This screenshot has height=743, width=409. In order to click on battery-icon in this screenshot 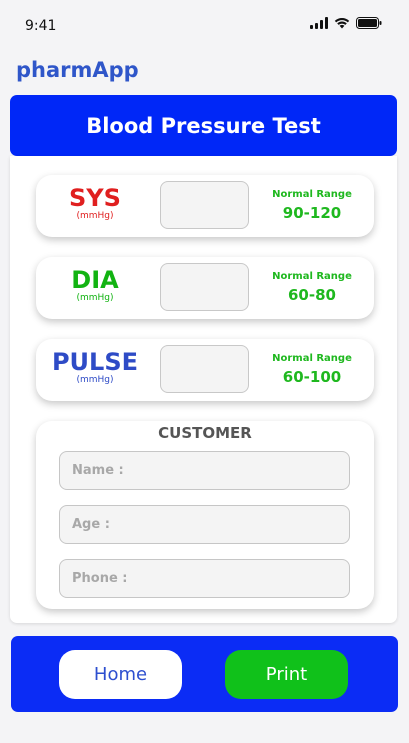, I will do `click(369, 23)`.